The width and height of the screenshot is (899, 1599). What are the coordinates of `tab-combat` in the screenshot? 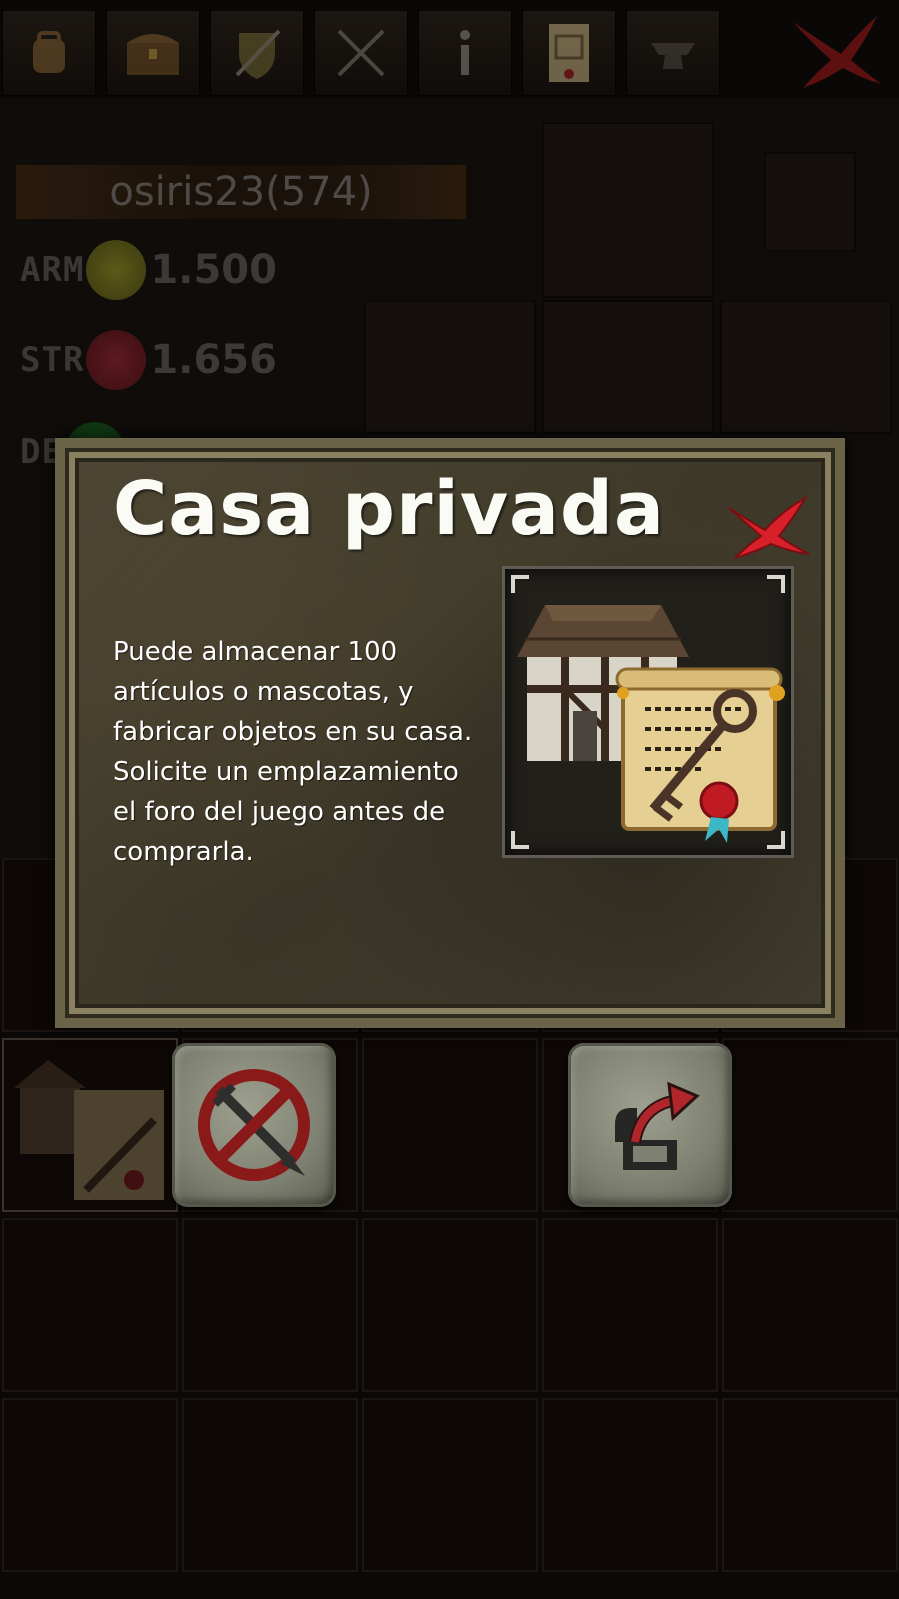 It's located at (361, 53).